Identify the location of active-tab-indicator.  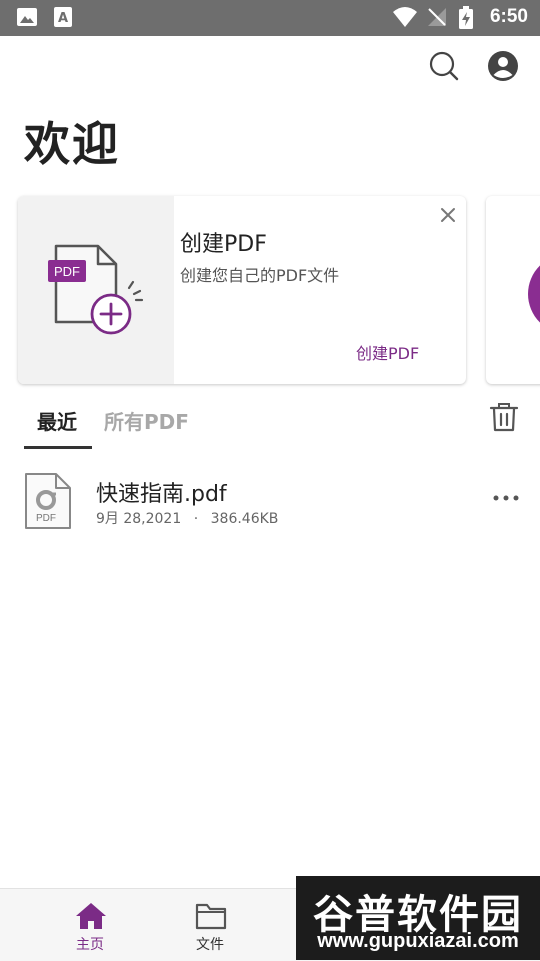
(58, 447).